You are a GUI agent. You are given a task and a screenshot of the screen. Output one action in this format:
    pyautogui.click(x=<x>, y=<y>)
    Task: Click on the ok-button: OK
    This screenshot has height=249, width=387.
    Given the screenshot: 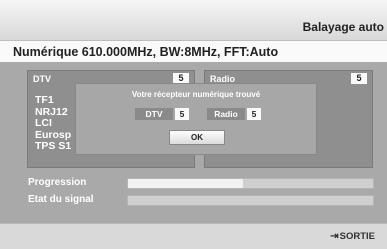 What is the action you would take?
    pyautogui.click(x=197, y=137)
    